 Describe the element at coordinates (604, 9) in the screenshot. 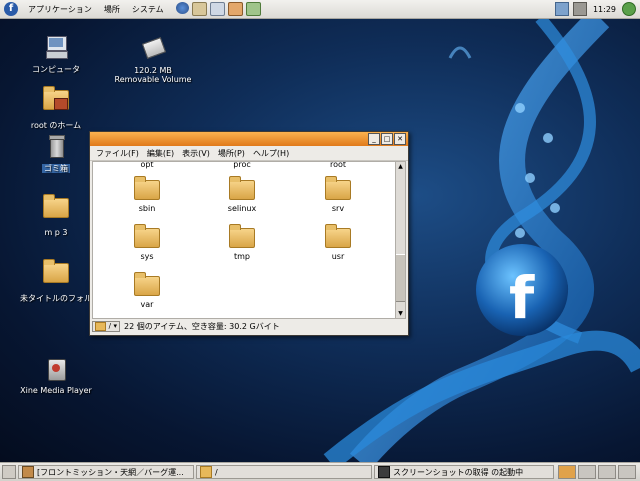

I see `clock: 11:29` at that location.